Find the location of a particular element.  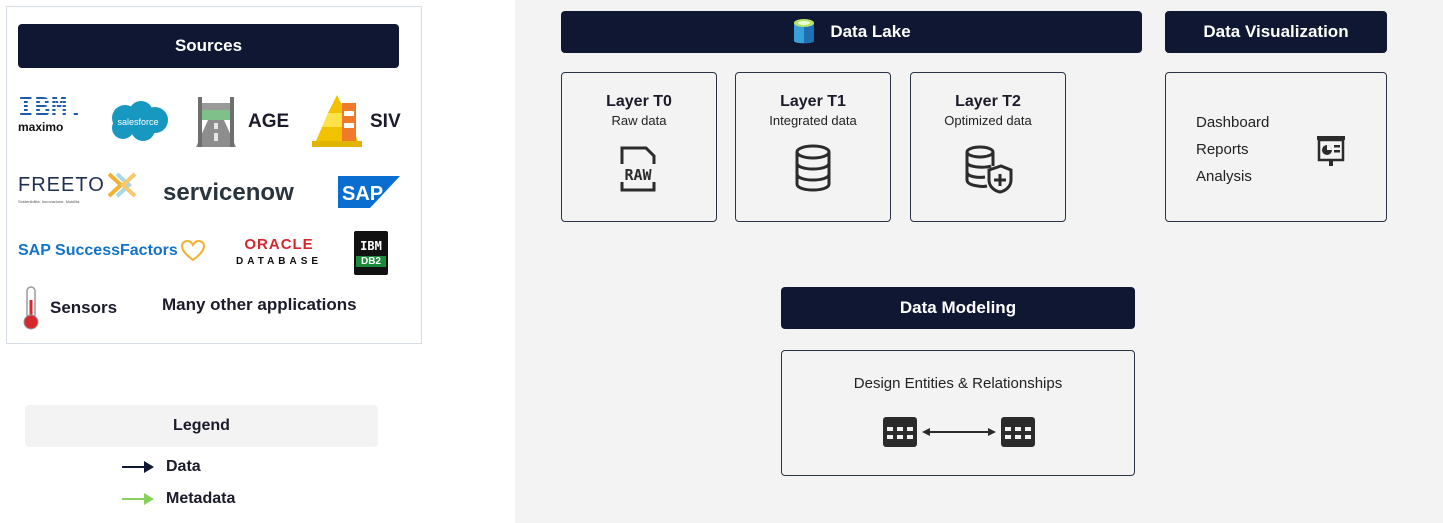

freeto-logo-text: FREETO is located at coordinates (61, 184).